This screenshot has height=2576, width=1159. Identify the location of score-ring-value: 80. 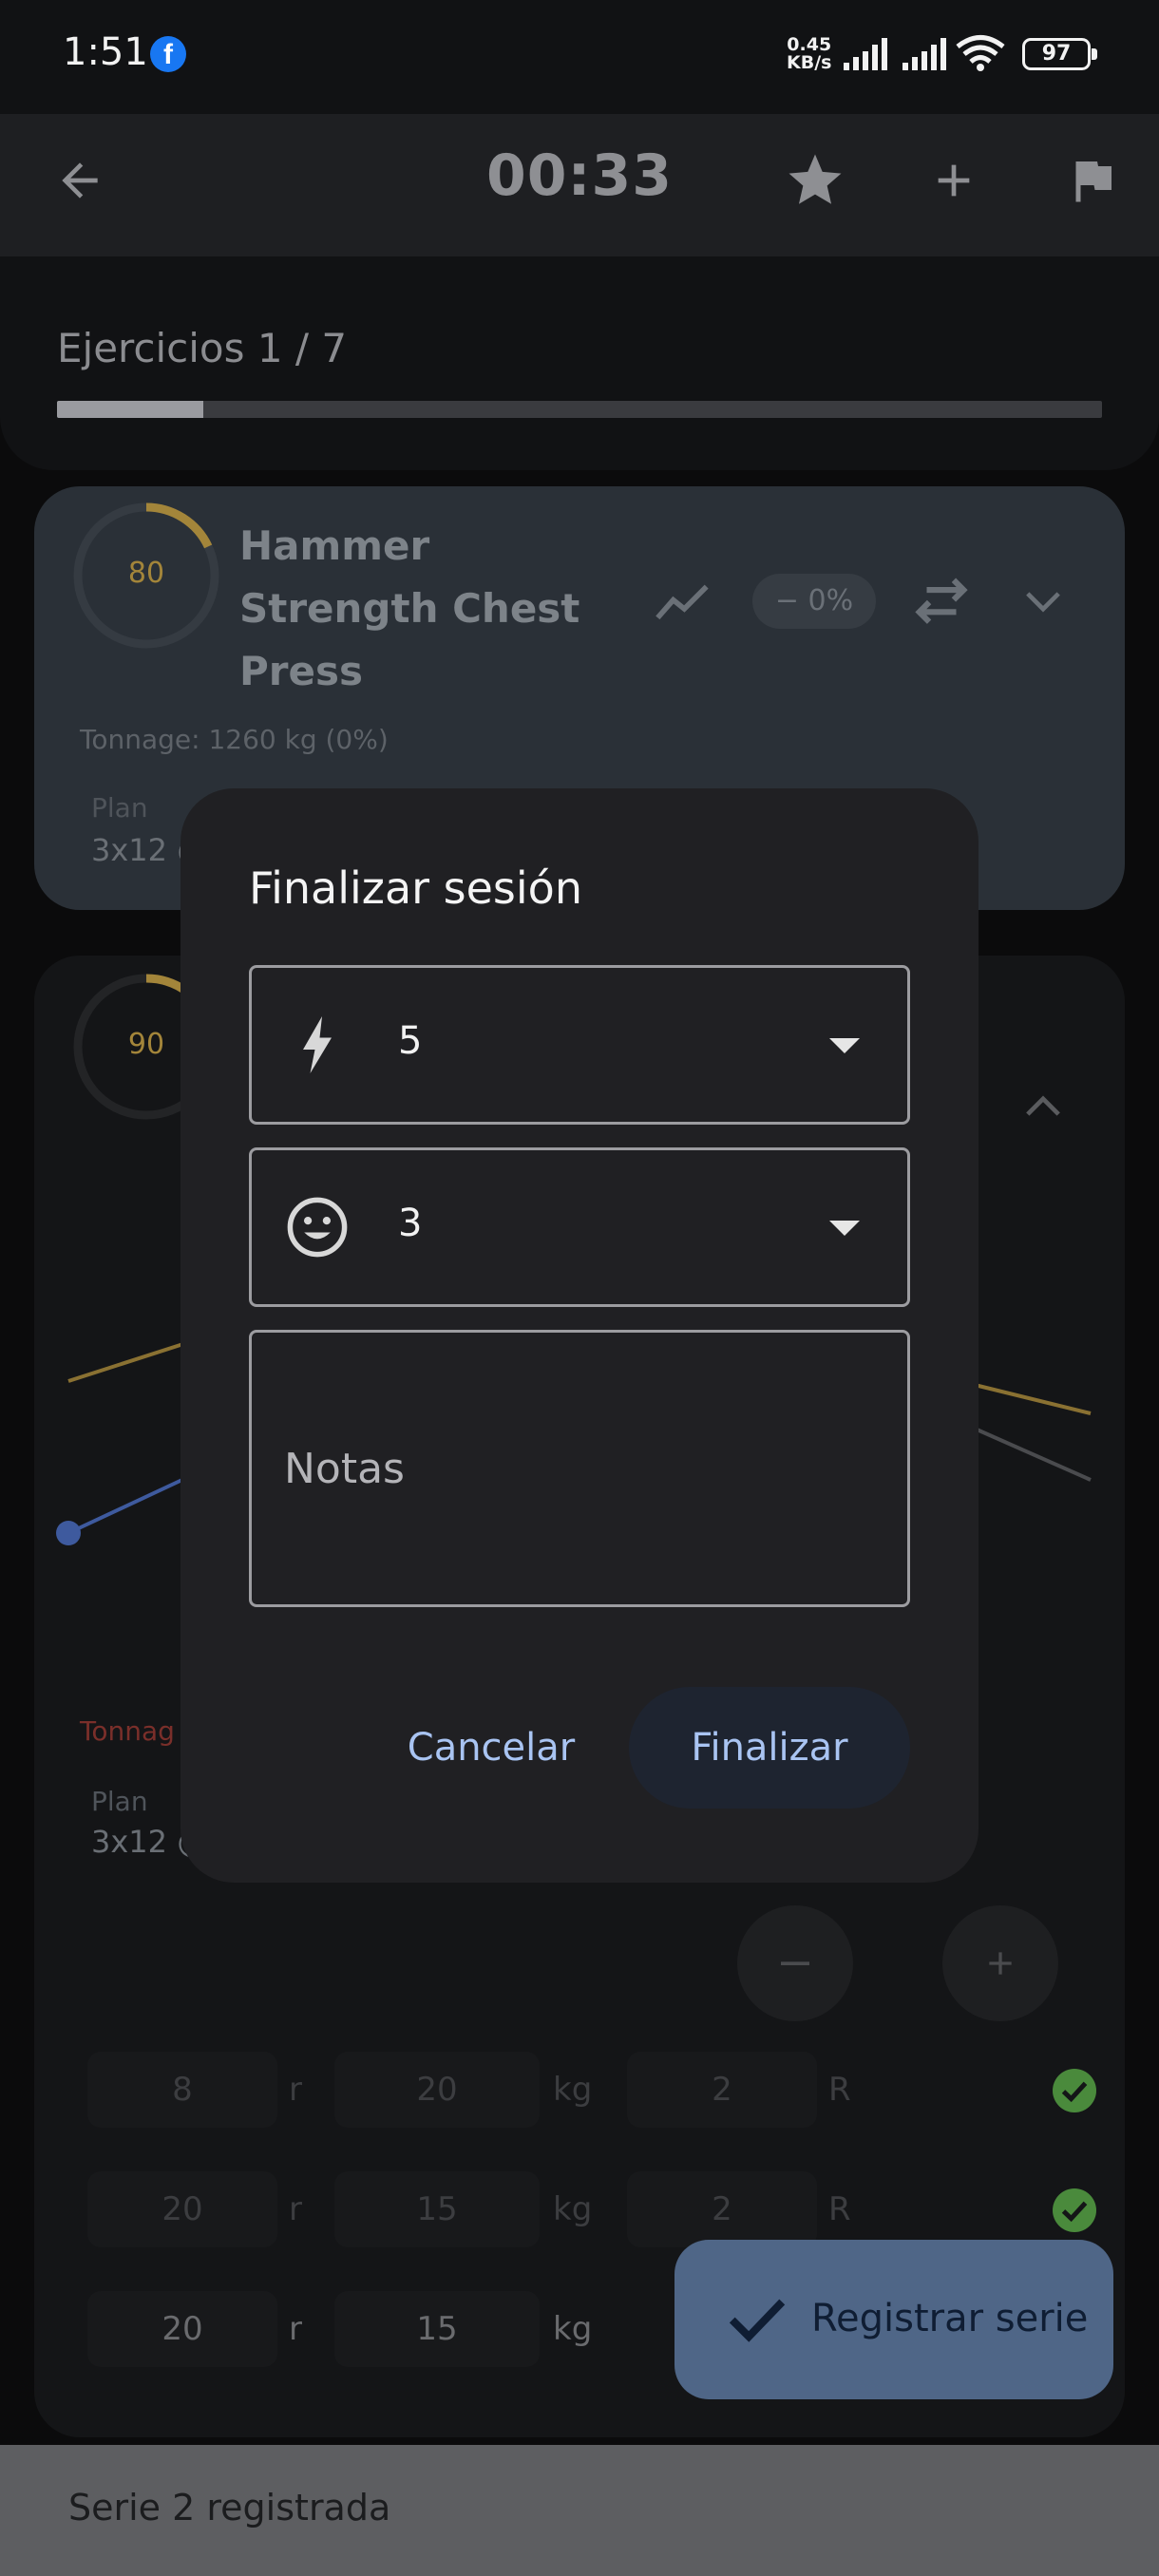
(146, 573).